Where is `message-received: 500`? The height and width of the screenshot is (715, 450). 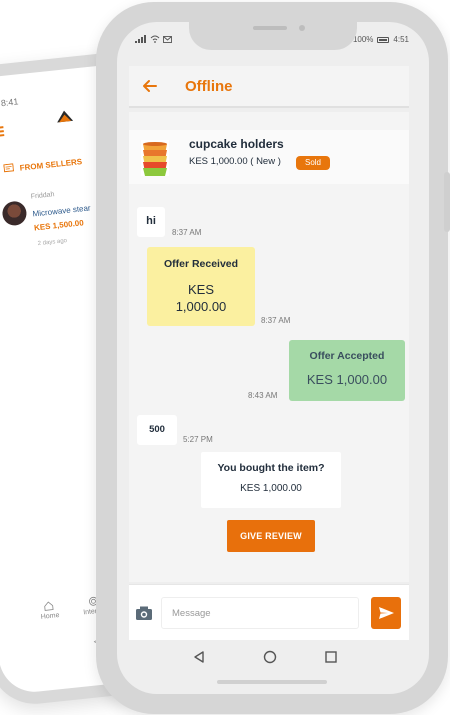
message-received: 500 is located at coordinates (157, 430).